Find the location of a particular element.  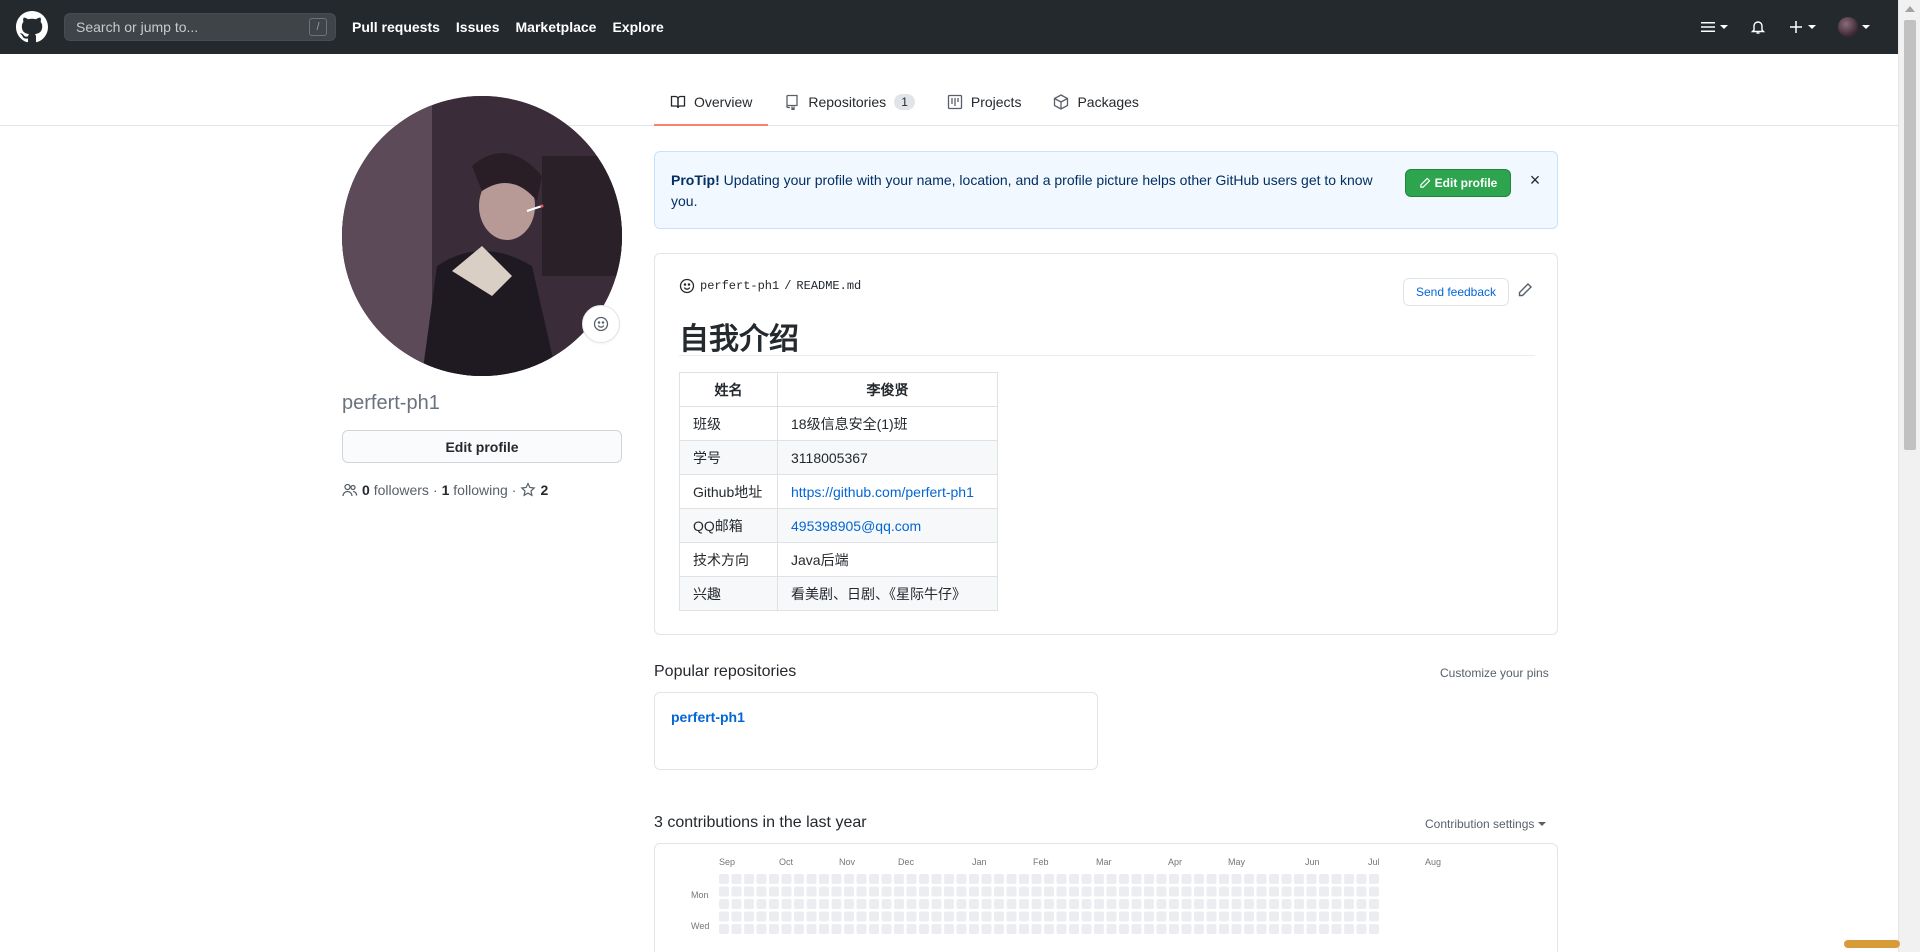

notifications-button is located at coordinates (1758, 27).